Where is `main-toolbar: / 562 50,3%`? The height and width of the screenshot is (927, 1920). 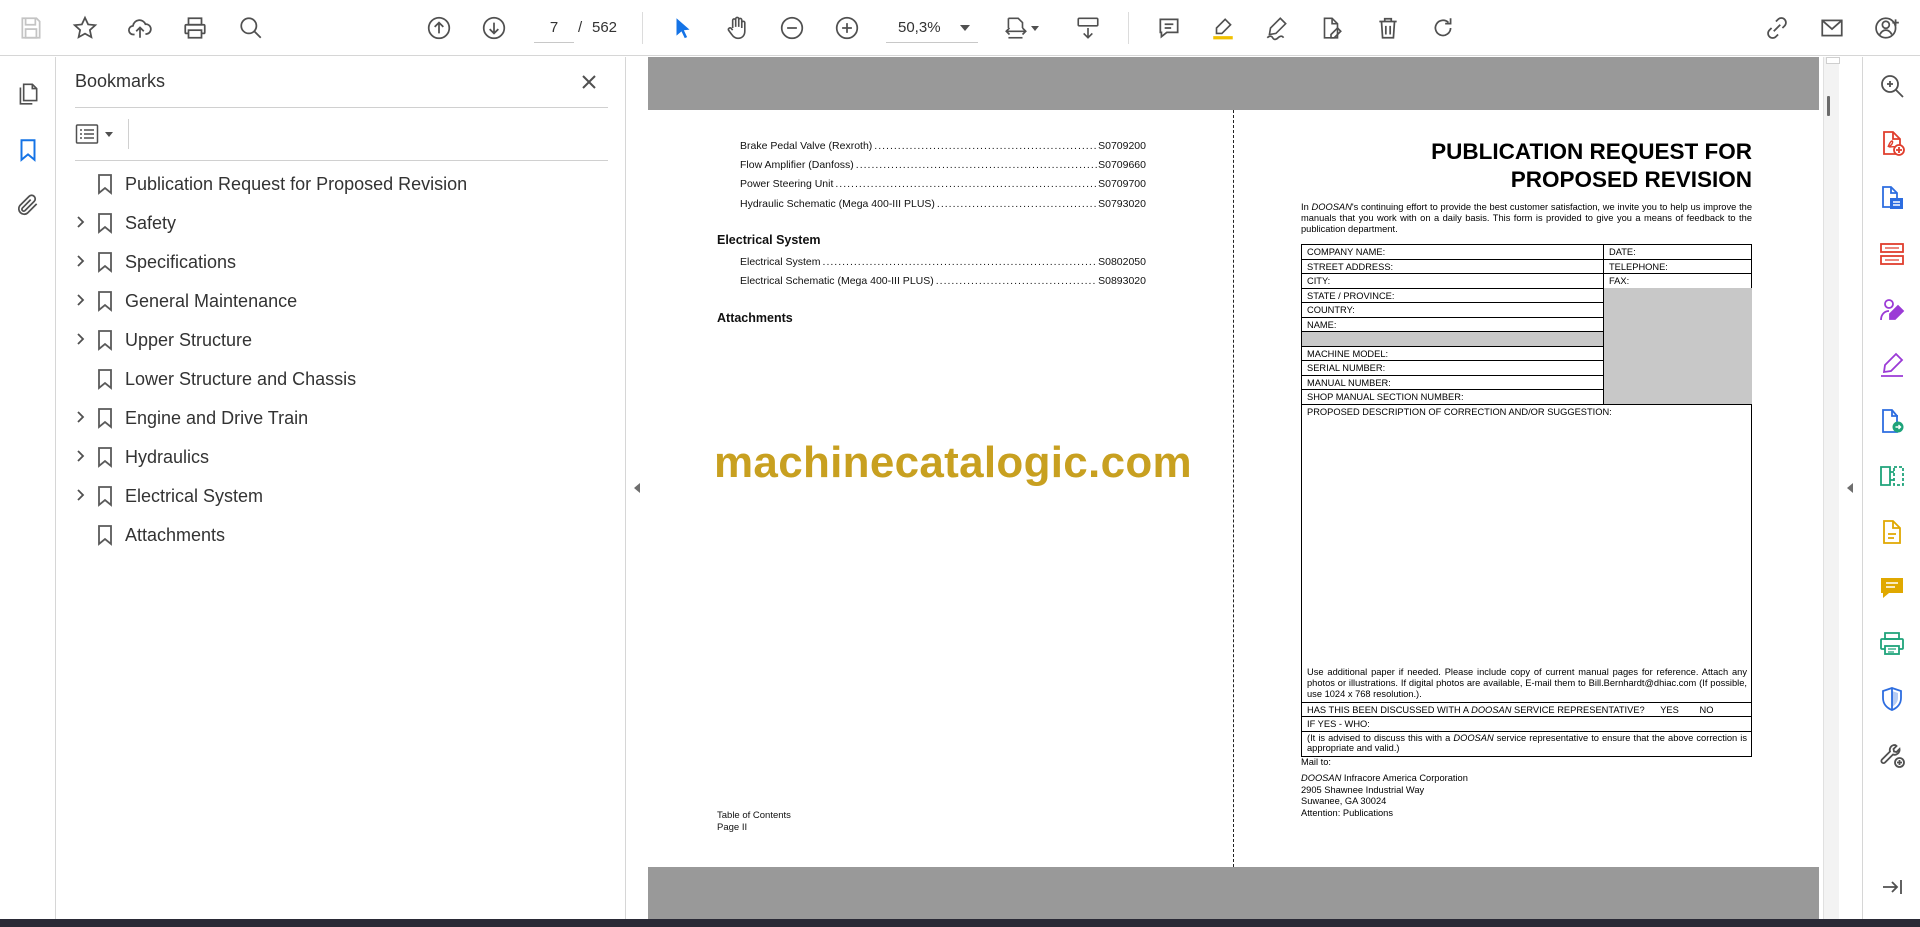
main-toolbar: / 562 50,3% is located at coordinates (960, 28).